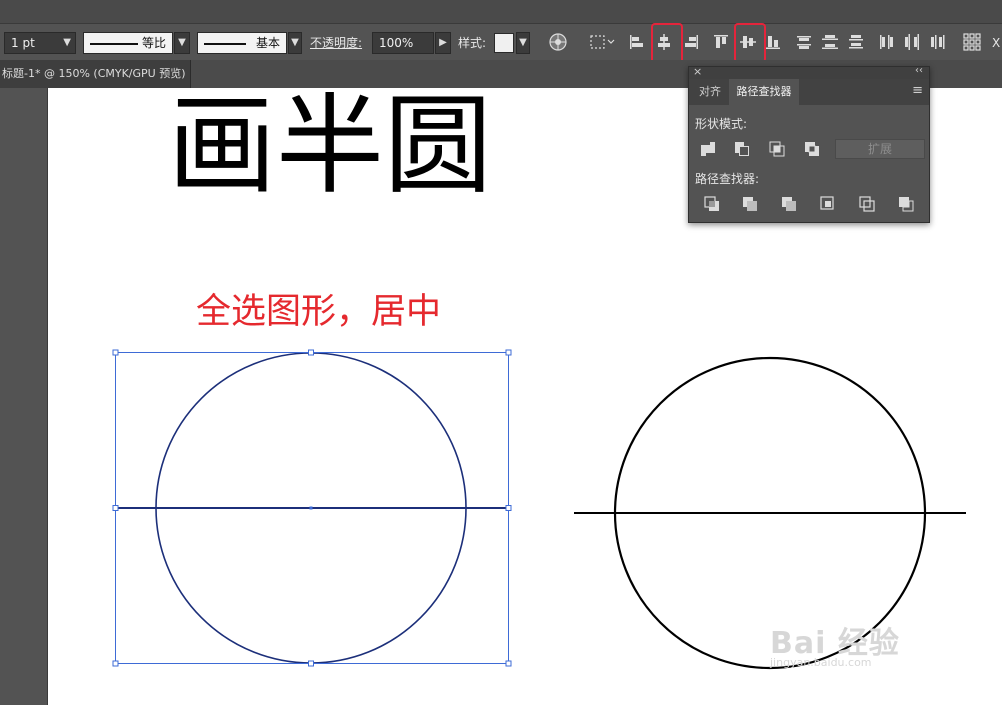  I want to click on panel-menu-icon: ≡, so click(917, 90).